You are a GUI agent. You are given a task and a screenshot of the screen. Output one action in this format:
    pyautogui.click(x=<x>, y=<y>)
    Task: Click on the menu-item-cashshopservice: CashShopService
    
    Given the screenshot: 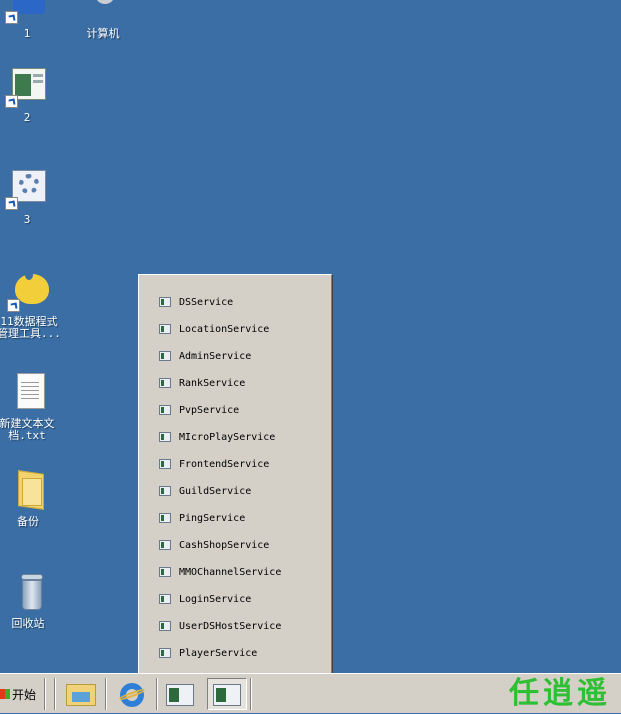 What is the action you would take?
    pyautogui.click(x=214, y=545)
    